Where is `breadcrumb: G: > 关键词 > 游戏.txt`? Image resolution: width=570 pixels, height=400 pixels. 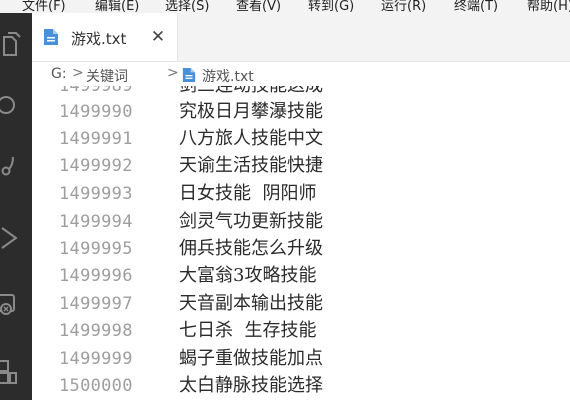
breadcrumb: G: > 关键词 > 游戏.txt is located at coordinates (301, 74).